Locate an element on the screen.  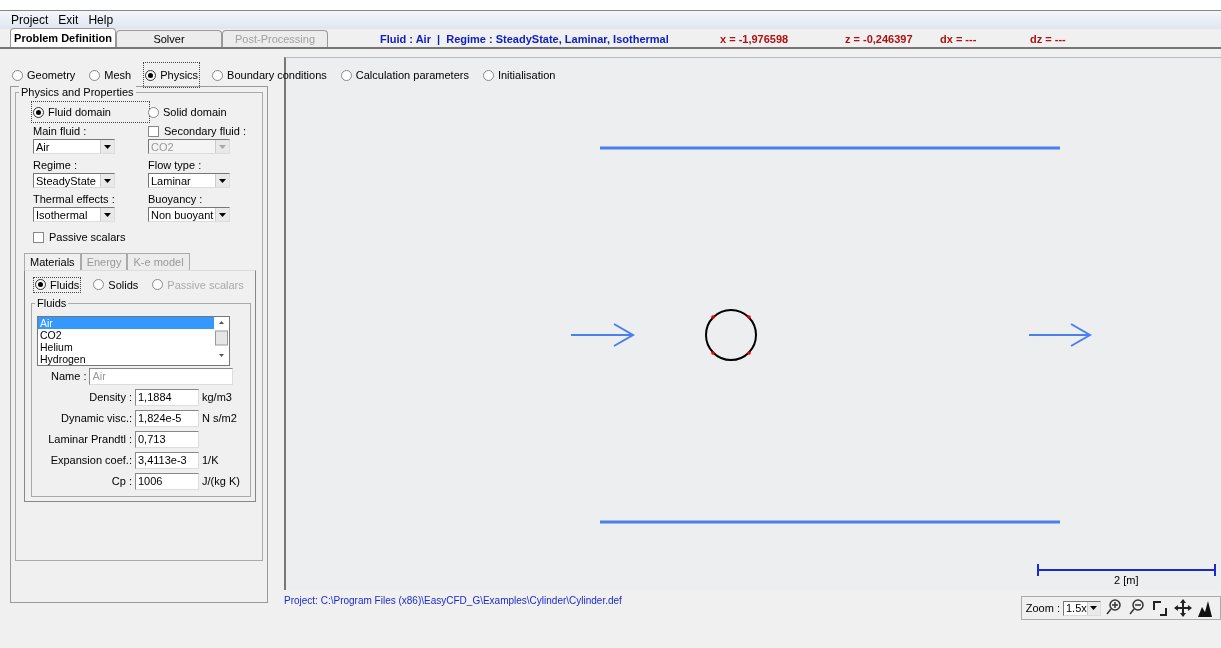
field-label: Name : is located at coordinates (69, 376).